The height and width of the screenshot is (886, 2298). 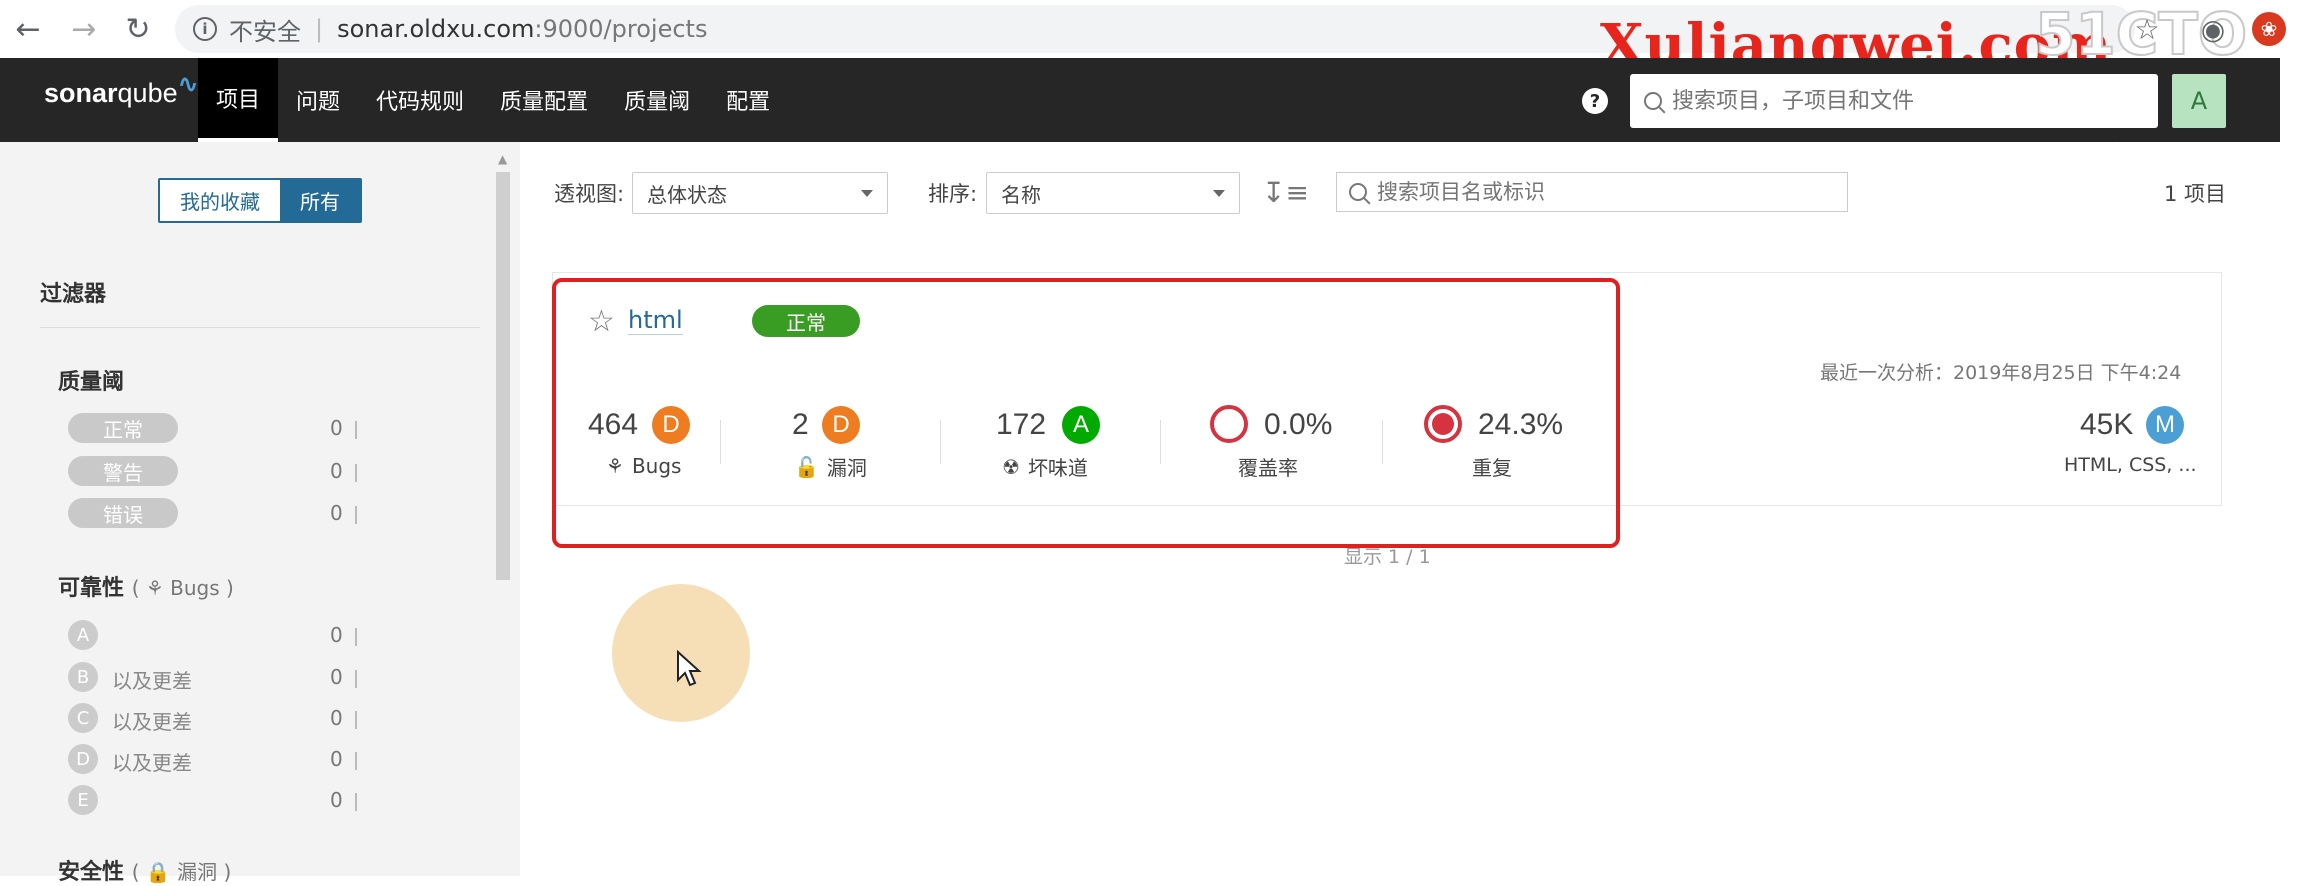 I want to click on favorites-toggle: 我的收藏 所有, so click(x=260, y=200).